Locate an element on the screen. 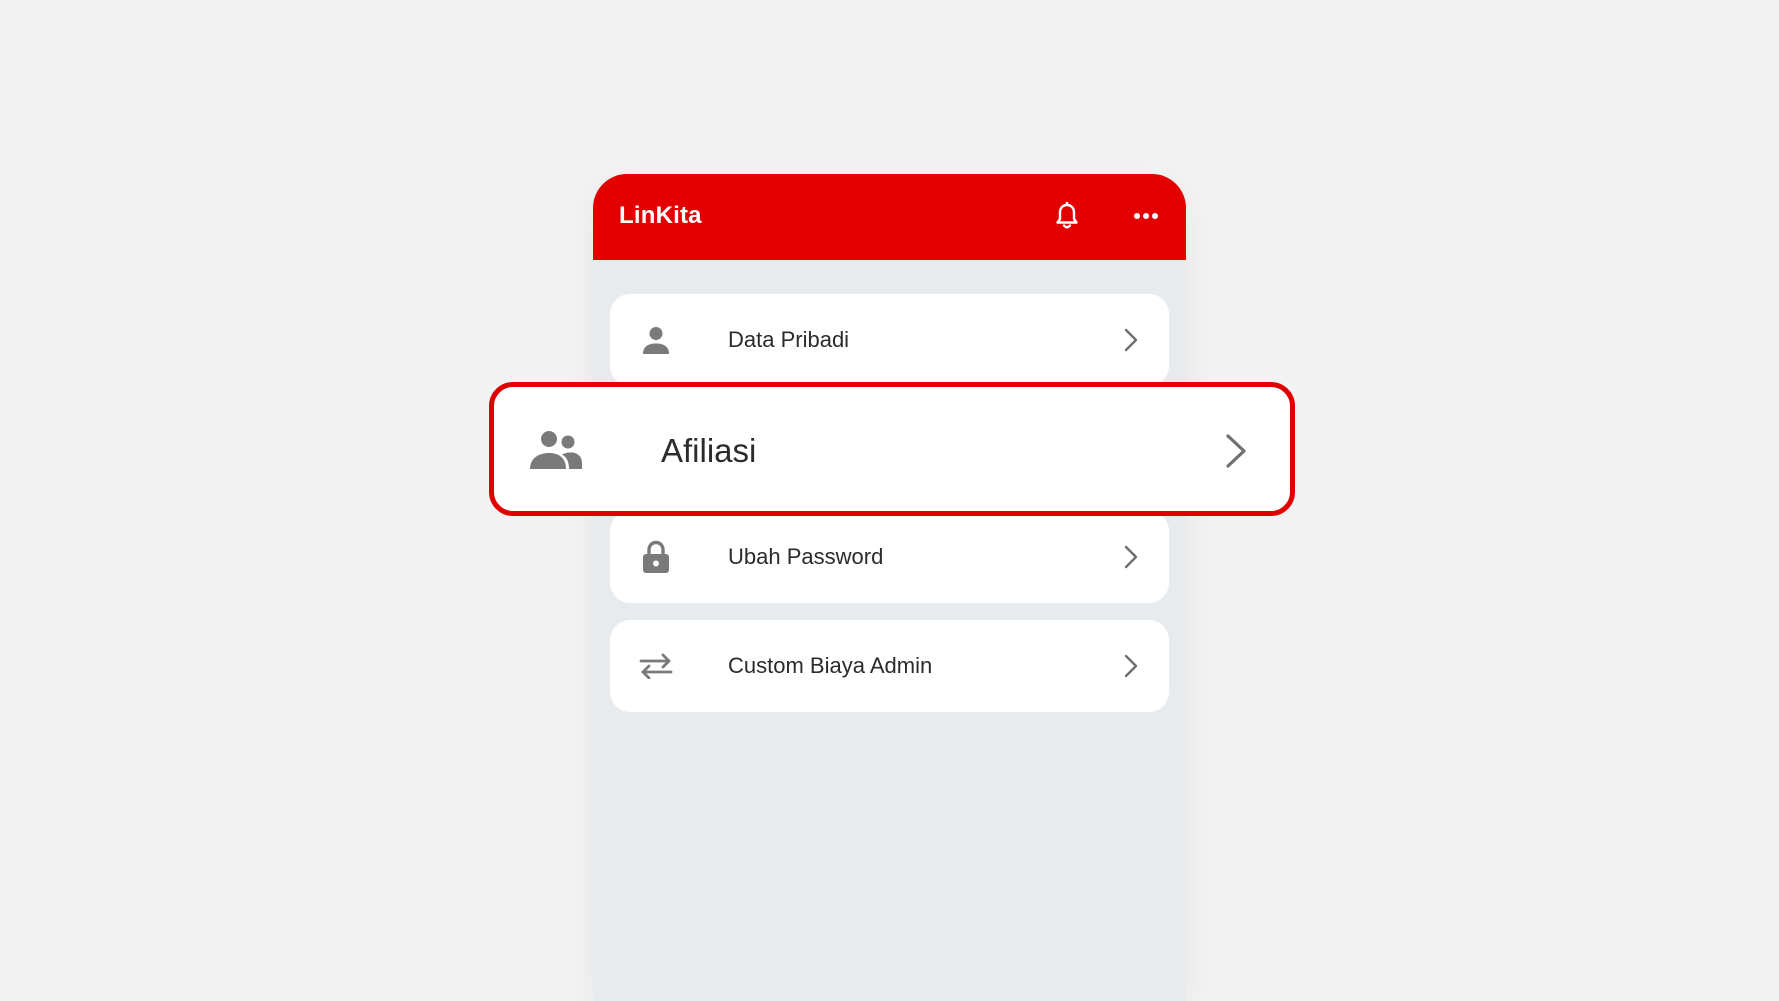 Image resolution: width=1779 pixels, height=1001 pixels. bell-icon is located at coordinates (1067, 216).